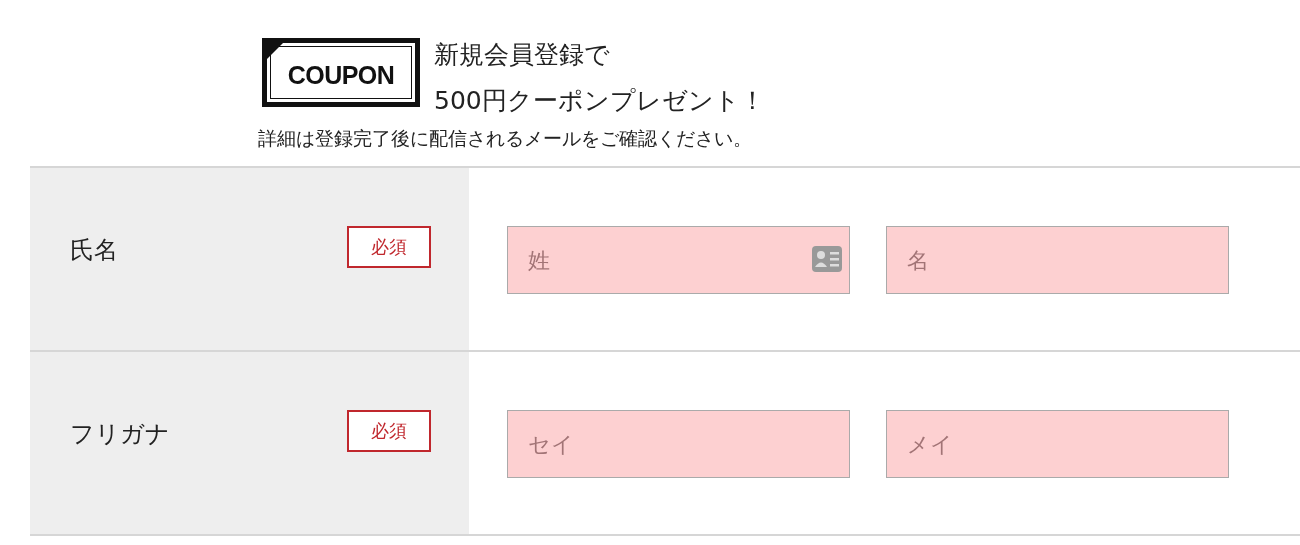 The width and height of the screenshot is (1300, 545). Describe the element at coordinates (505, 138) in the screenshot. I see `note-text: 詳細は登録完了後に配信されるメールをご確認ください。` at that location.